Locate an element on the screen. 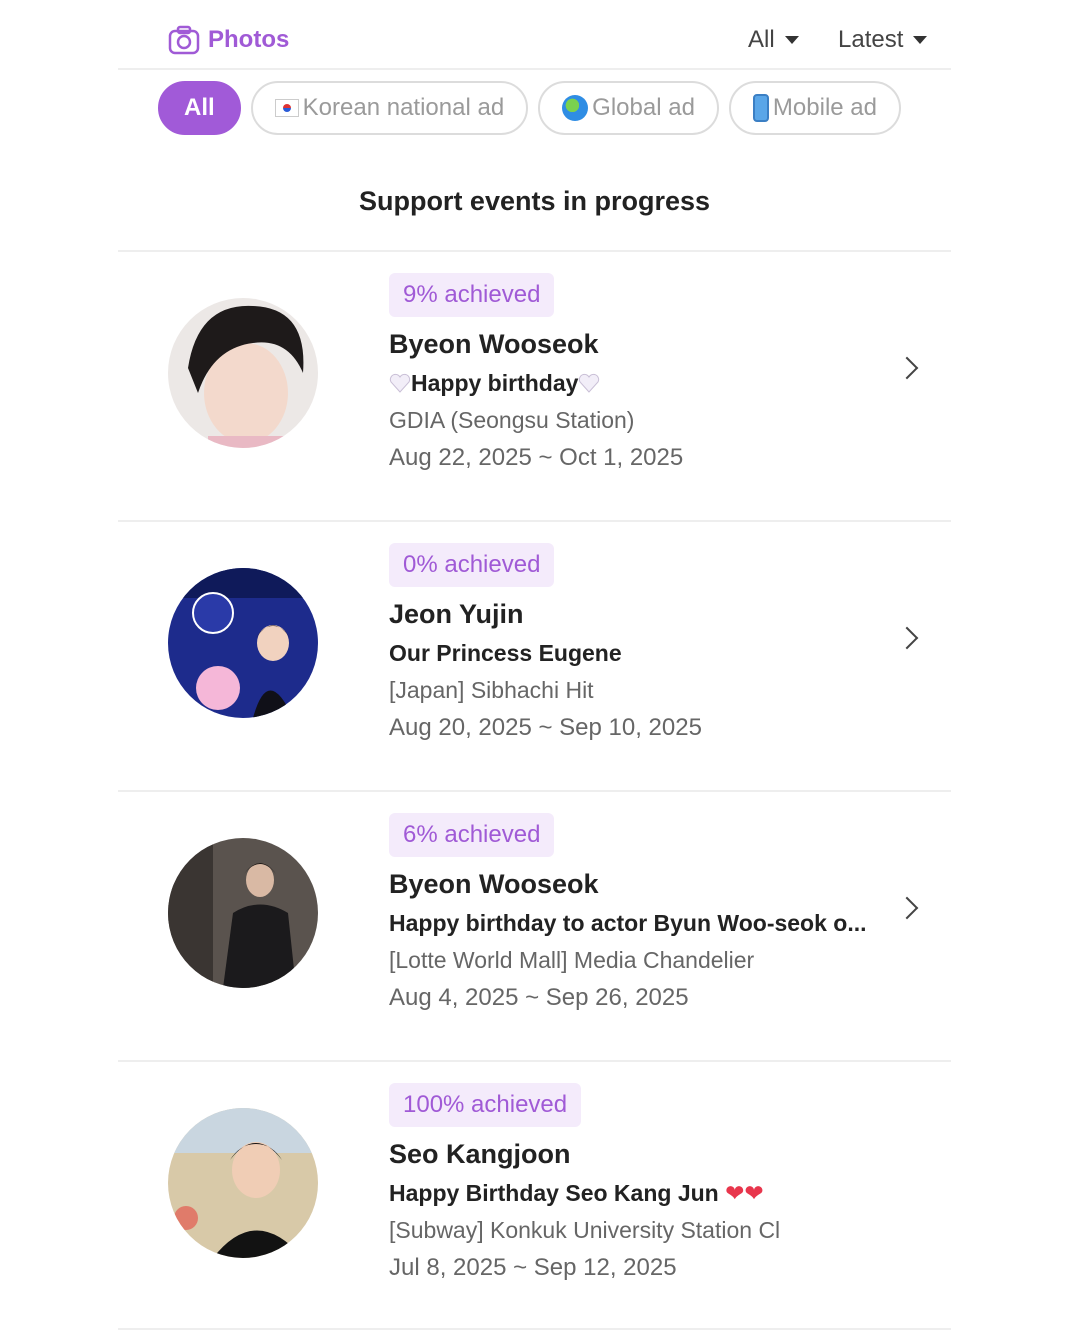 The image size is (1069, 1336). chip-label: Global ad is located at coordinates (643, 107).